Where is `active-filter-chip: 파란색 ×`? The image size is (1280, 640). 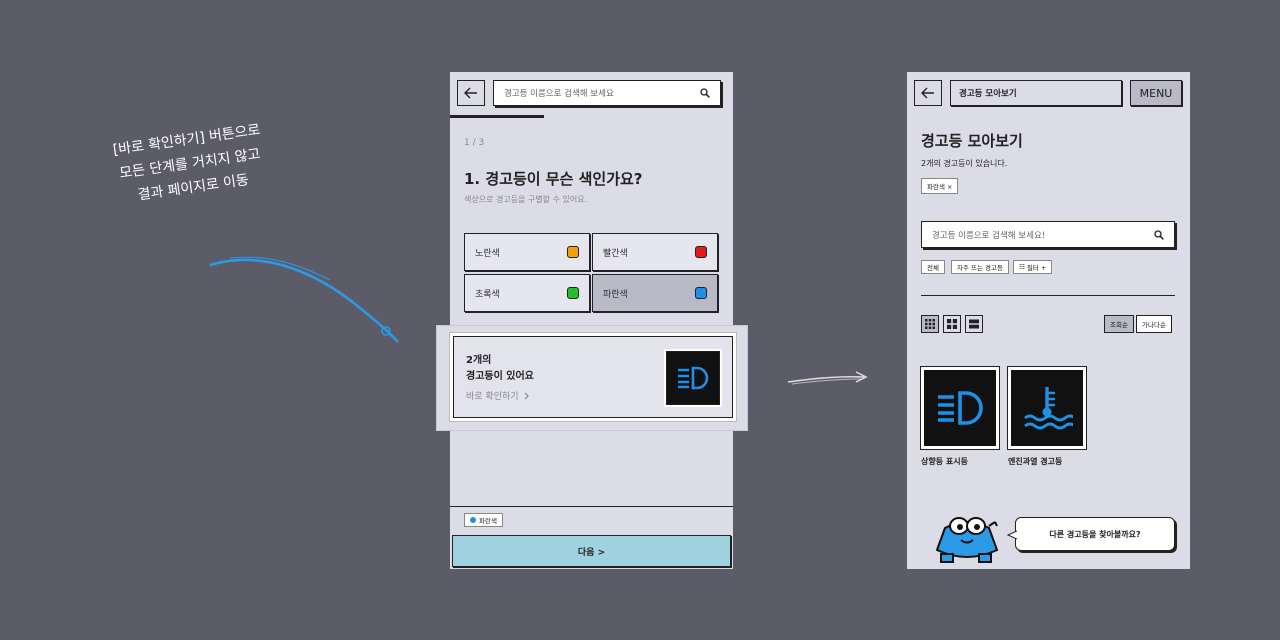 active-filter-chip: 파란색 × is located at coordinates (940, 186).